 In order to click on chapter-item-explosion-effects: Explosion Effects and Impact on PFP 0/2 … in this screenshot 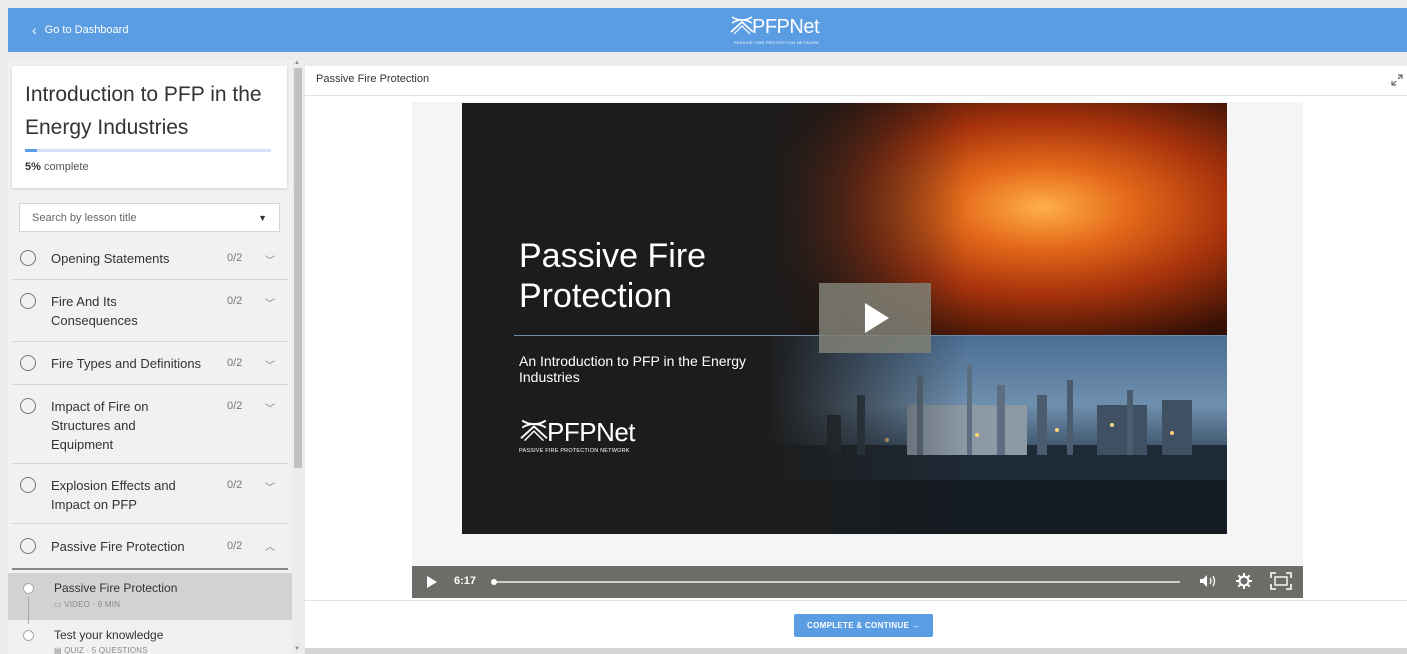, I will do `click(150, 494)`.